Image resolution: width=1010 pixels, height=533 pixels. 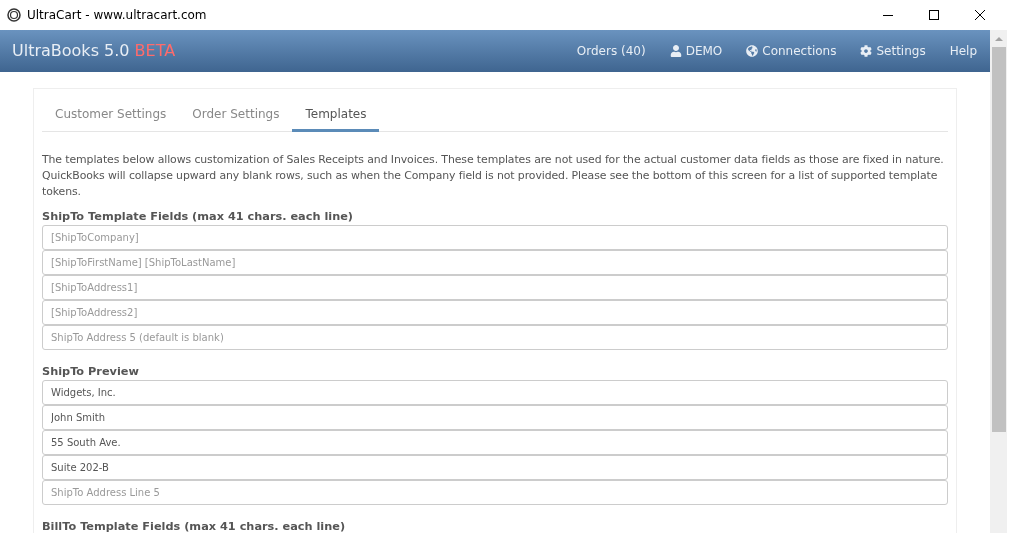 I want to click on nav-link: Help, so click(x=963, y=51).